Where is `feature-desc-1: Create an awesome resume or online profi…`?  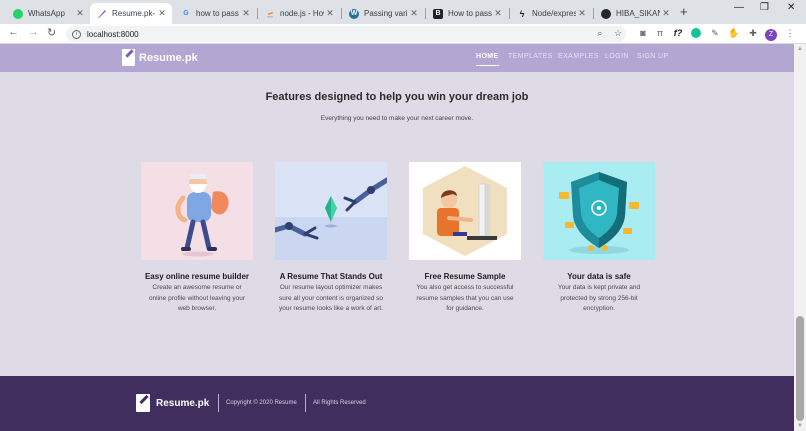
feature-desc-1: Create an awesome resume or online profi… is located at coordinates (197, 299).